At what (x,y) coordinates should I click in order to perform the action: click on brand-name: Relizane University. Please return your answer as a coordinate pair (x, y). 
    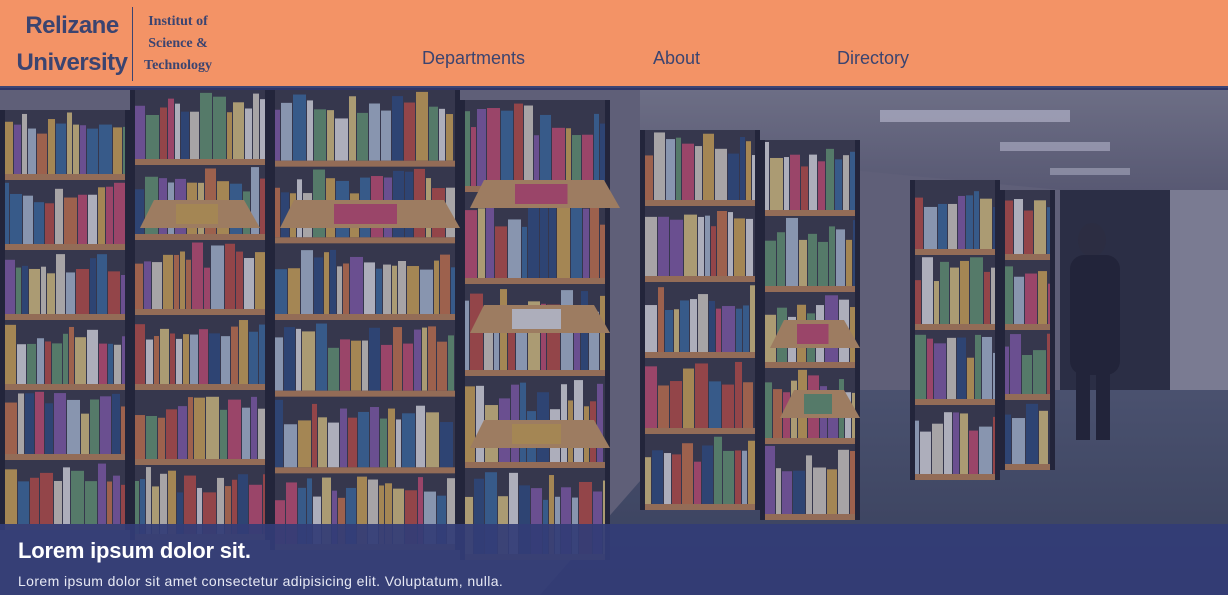
    Looking at the image, I should click on (72, 44).